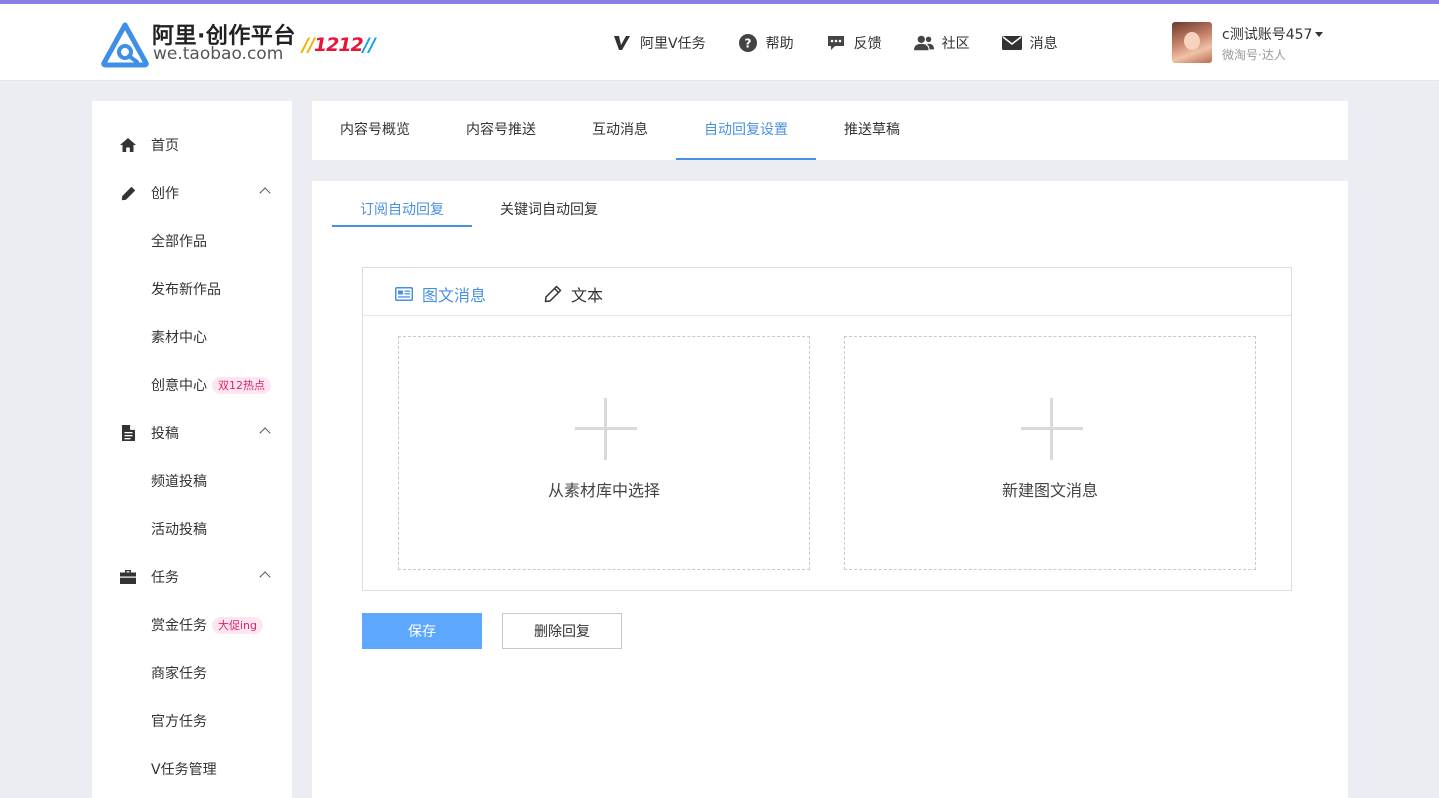 Image resolution: width=1439 pixels, height=798 pixels. Describe the element at coordinates (1292, 44) in the screenshot. I see `user-menu: c测试账号457 微淘号·达人` at that location.